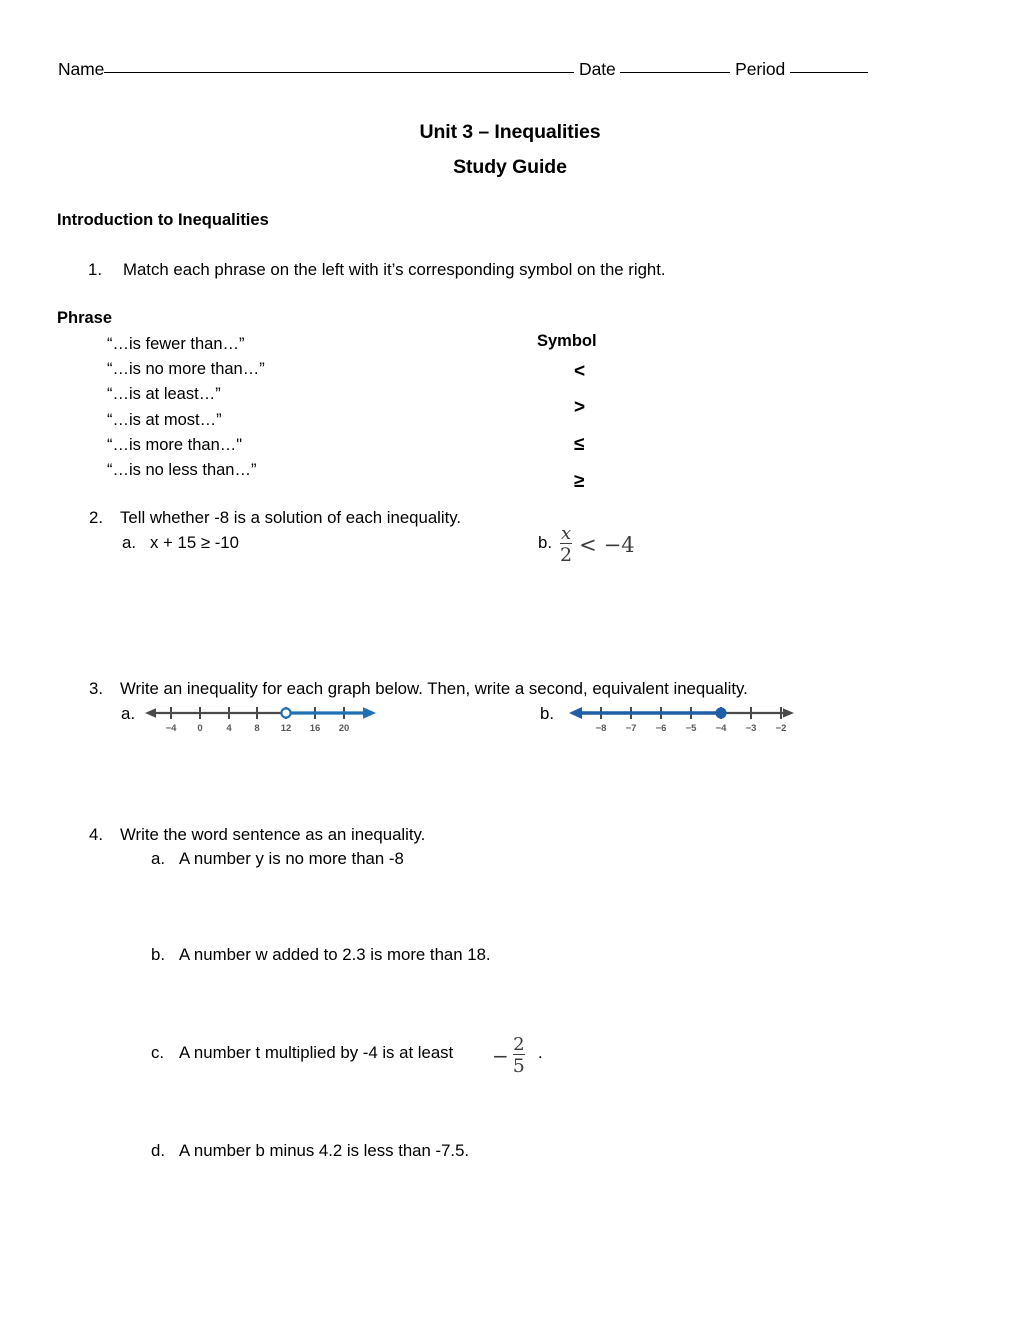  Describe the element at coordinates (163, 220) in the screenshot. I see `section-heading: Introduction to Inequalities` at that location.